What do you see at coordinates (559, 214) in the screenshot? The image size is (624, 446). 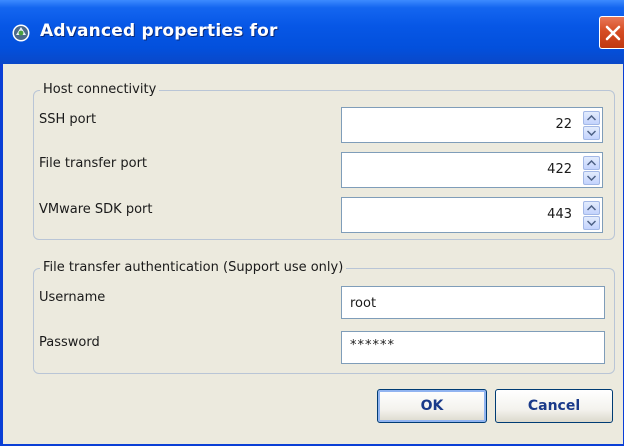 I see `vmware-sdk-port-value: 443` at bounding box center [559, 214].